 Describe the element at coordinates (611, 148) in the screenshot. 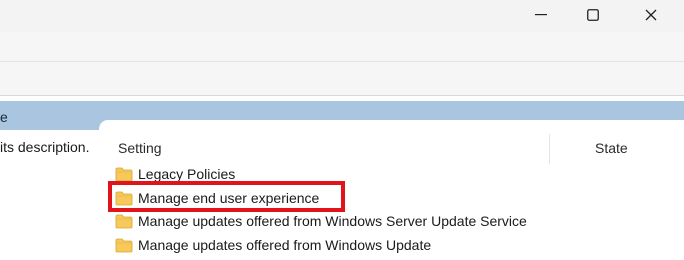

I see `column-header-state: State` at that location.